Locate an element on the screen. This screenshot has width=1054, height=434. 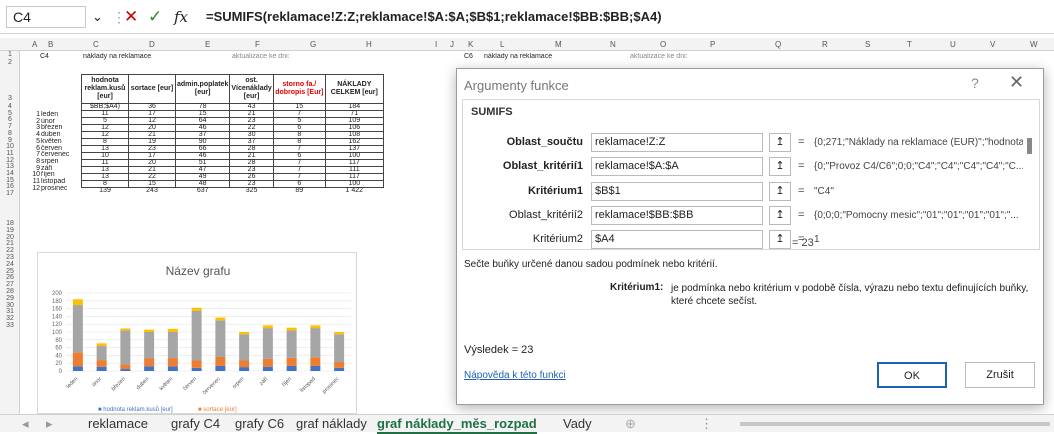
argument-input: reklamace!$A:$A is located at coordinates (677, 166).